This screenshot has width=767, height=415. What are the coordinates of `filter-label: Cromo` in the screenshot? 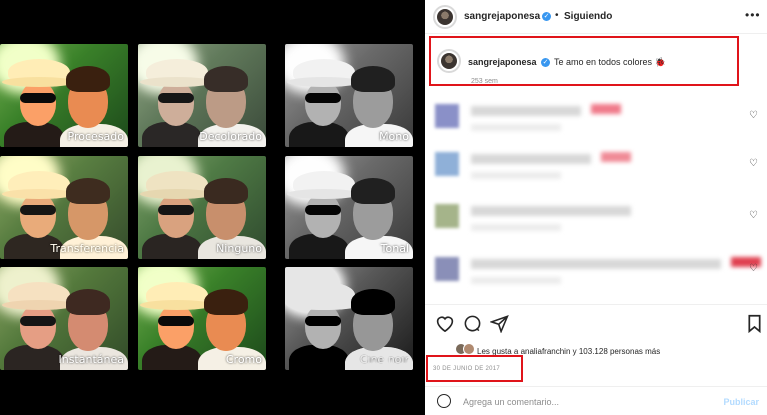 It's located at (243, 359).